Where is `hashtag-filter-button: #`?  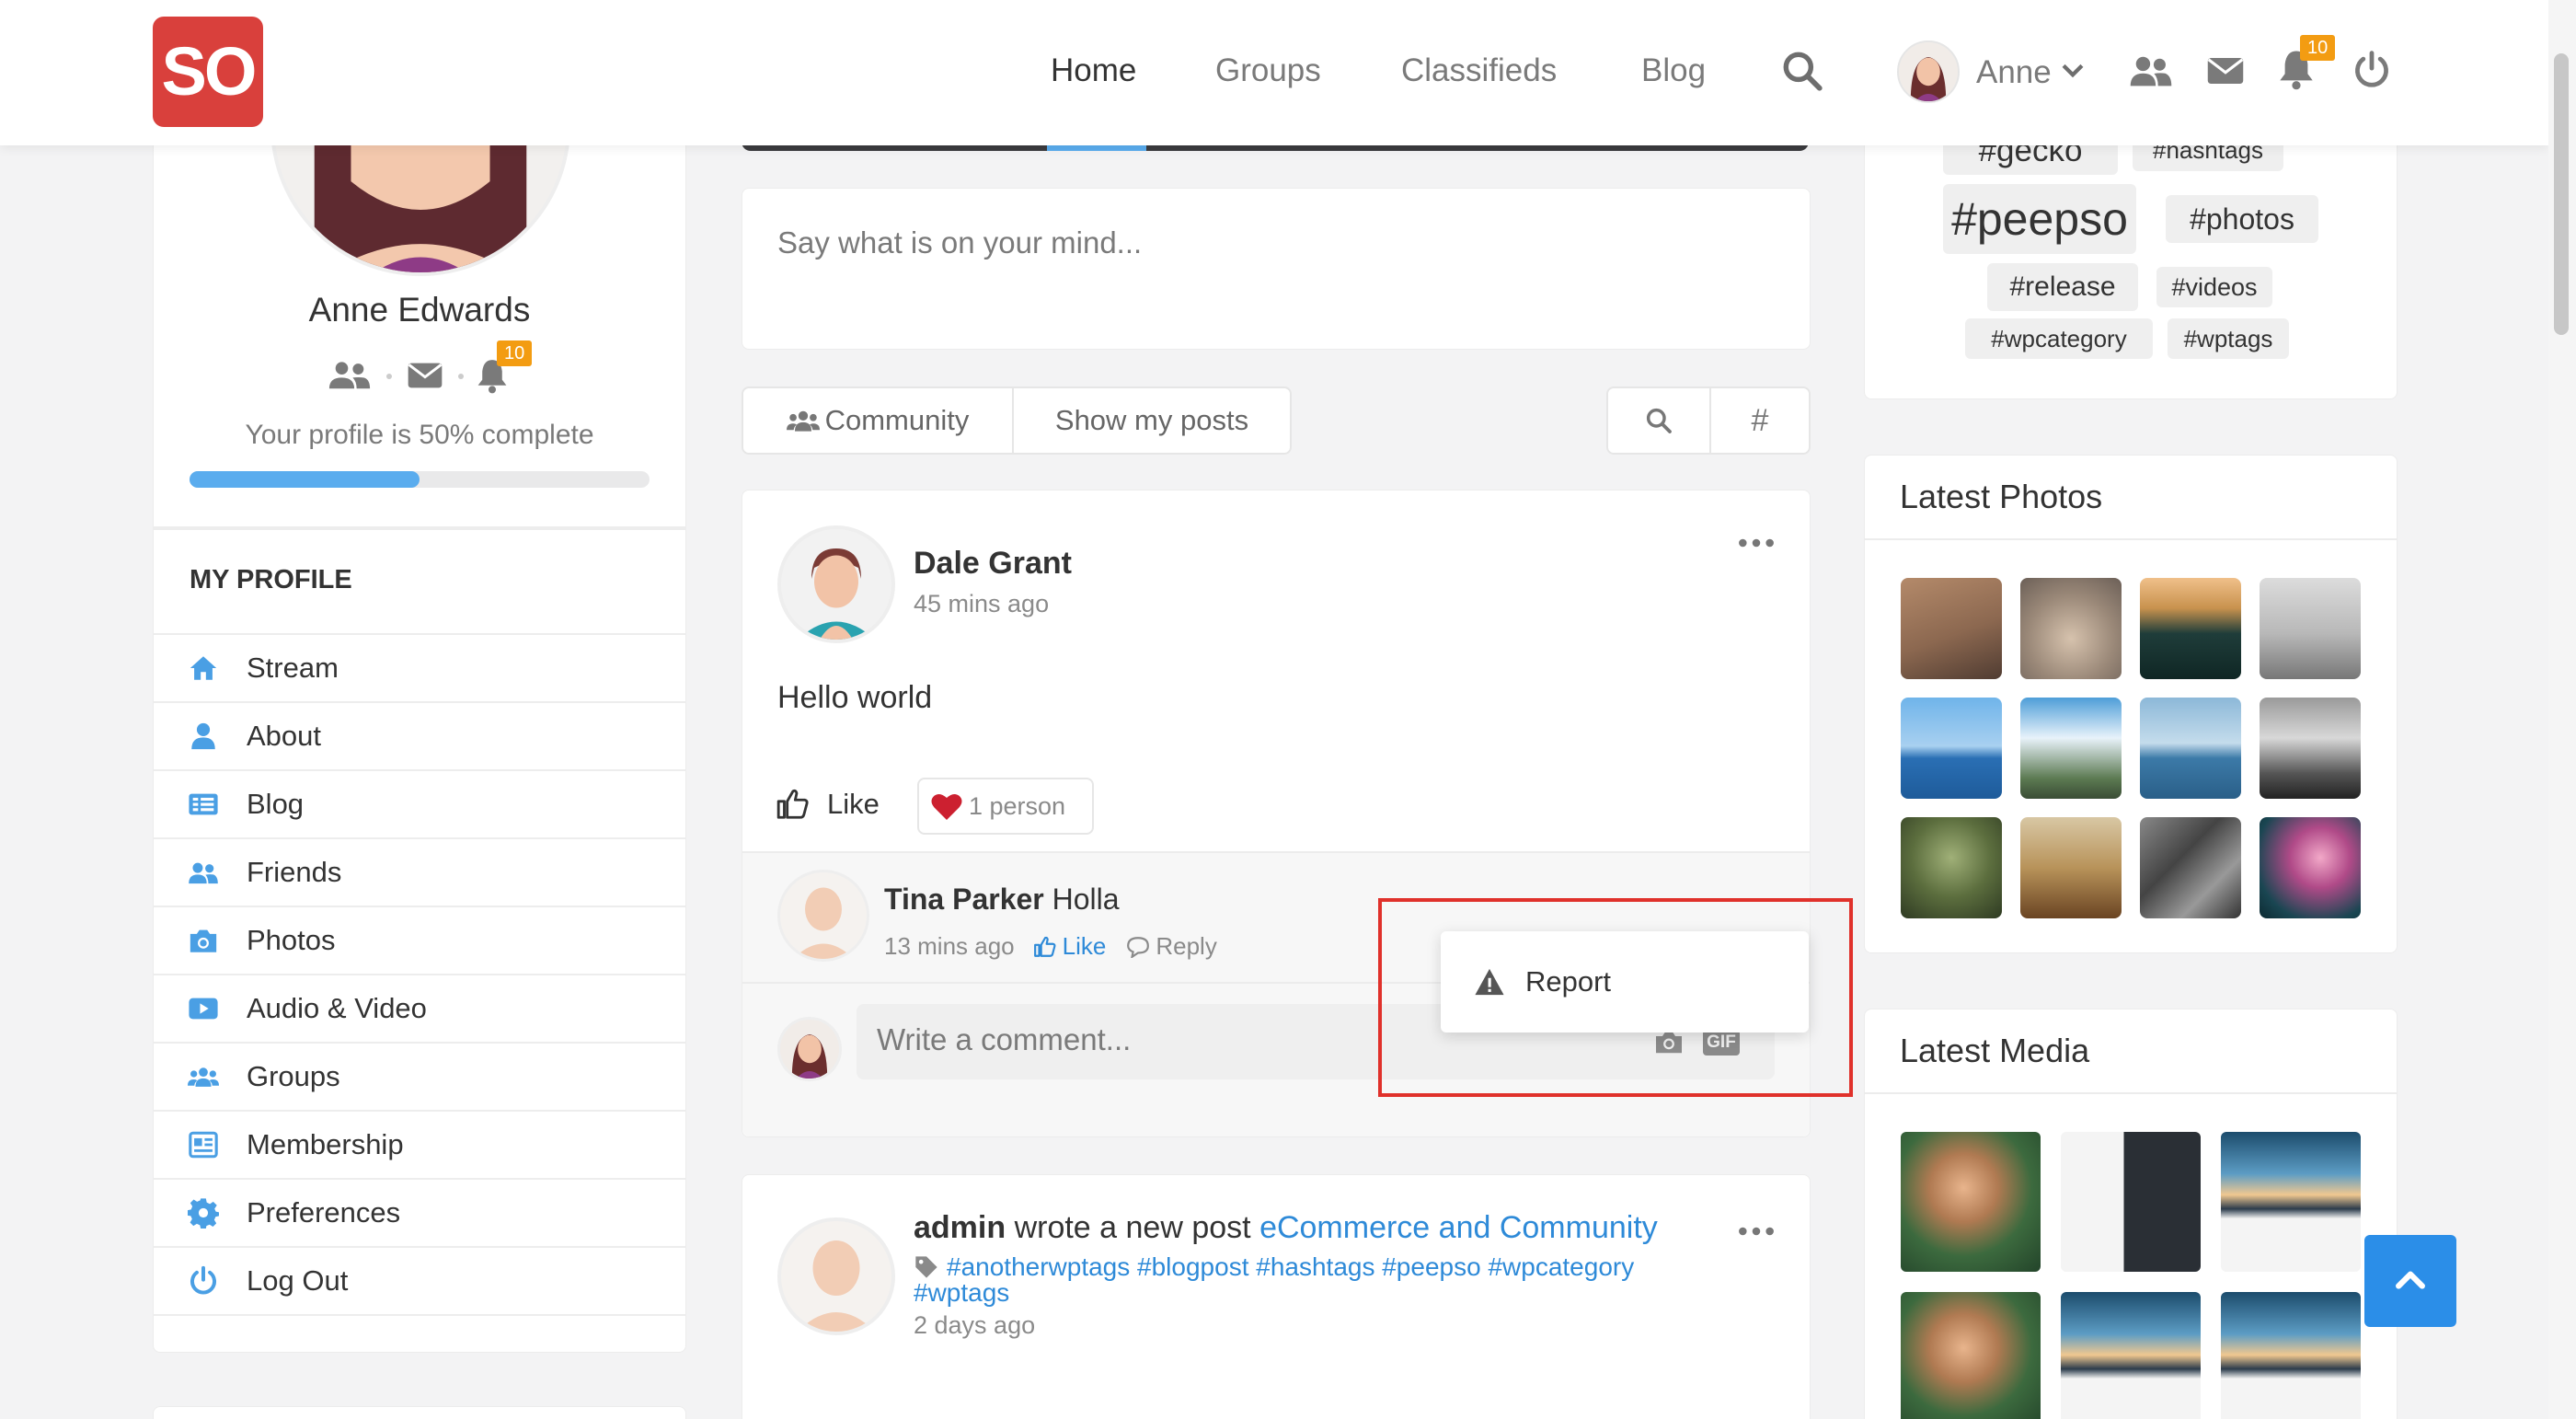
hashtag-filter-button: # is located at coordinates (1760, 421).